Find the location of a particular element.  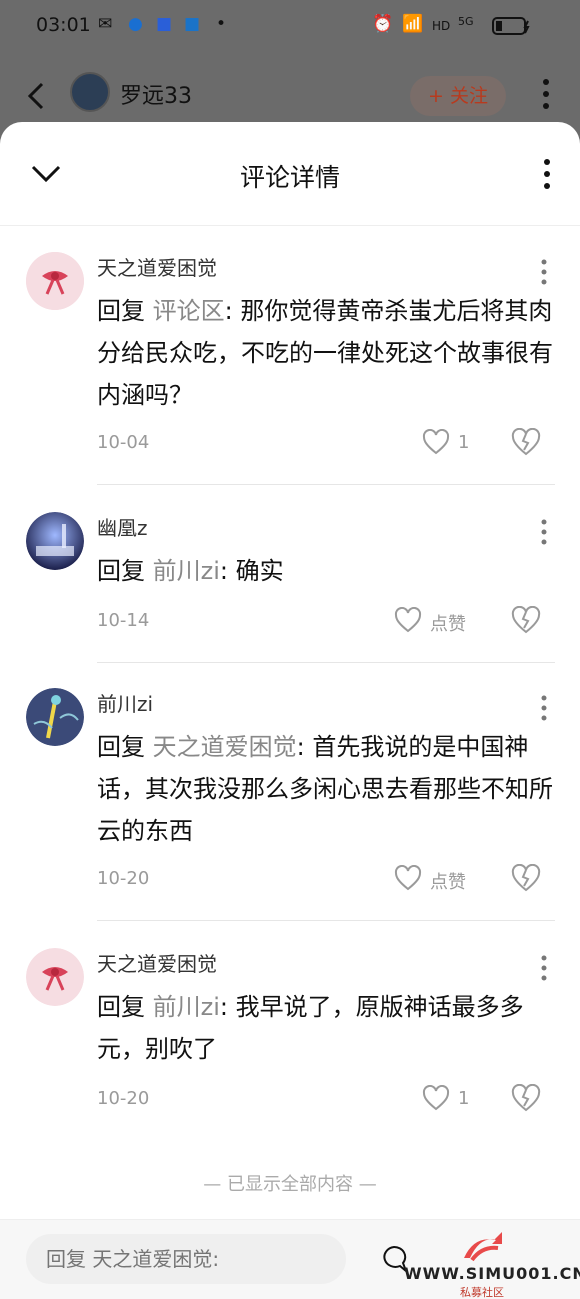

comment-date: 10-04 is located at coordinates (123, 442).